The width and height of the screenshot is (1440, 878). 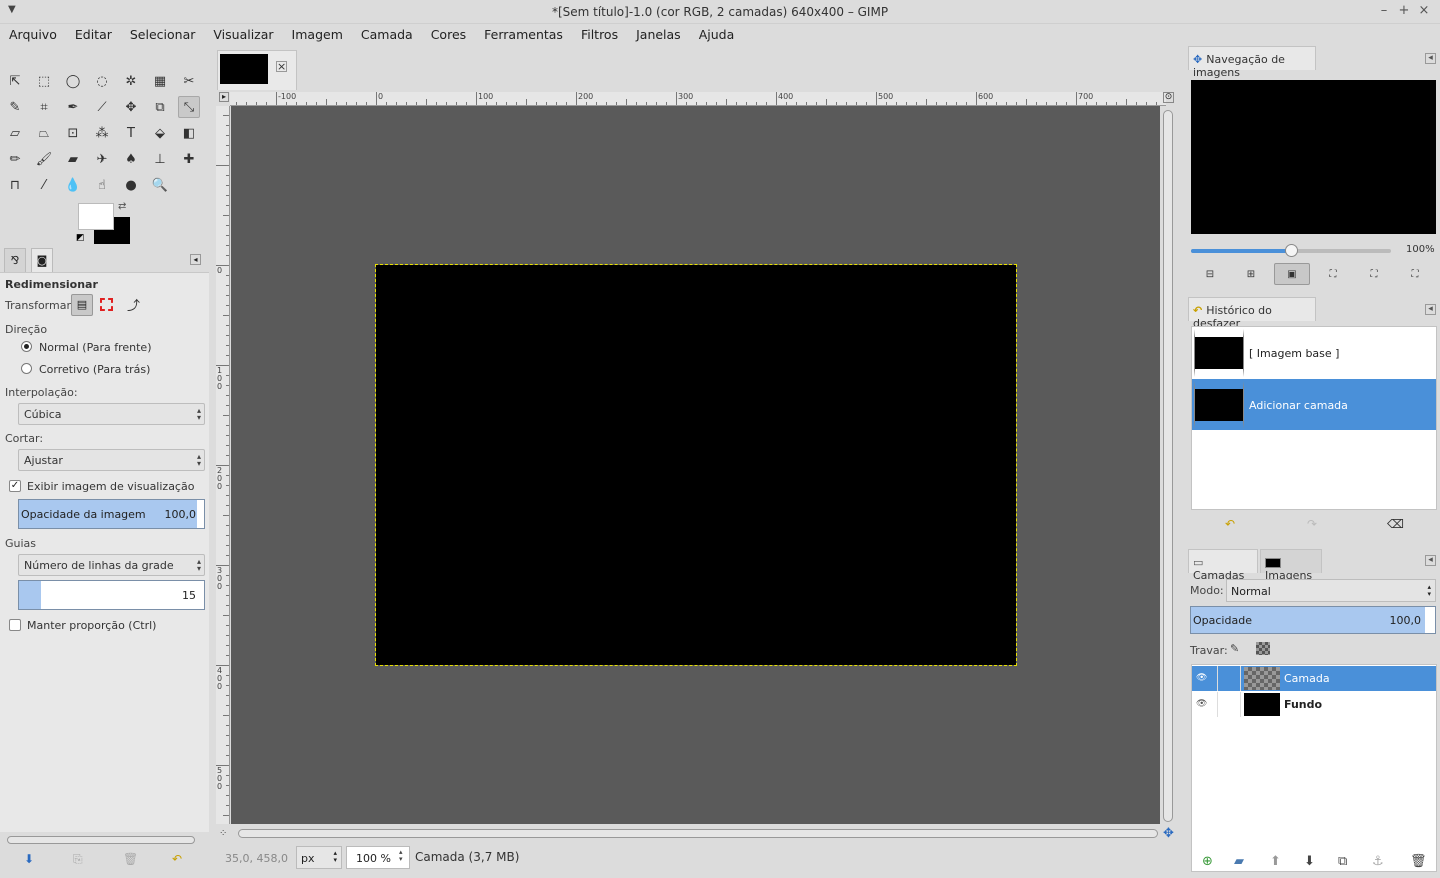 I want to click on menu-selecionar: Selecionar, so click(x=163, y=33).